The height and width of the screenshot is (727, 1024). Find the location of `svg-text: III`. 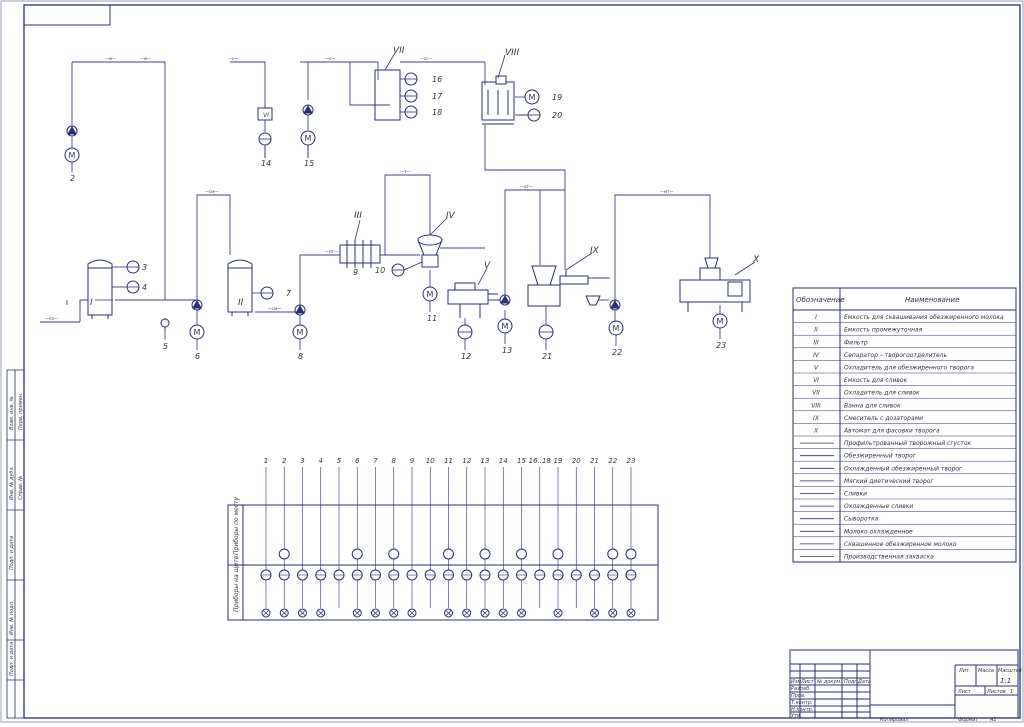

svg-text: III is located at coordinates (358, 216).